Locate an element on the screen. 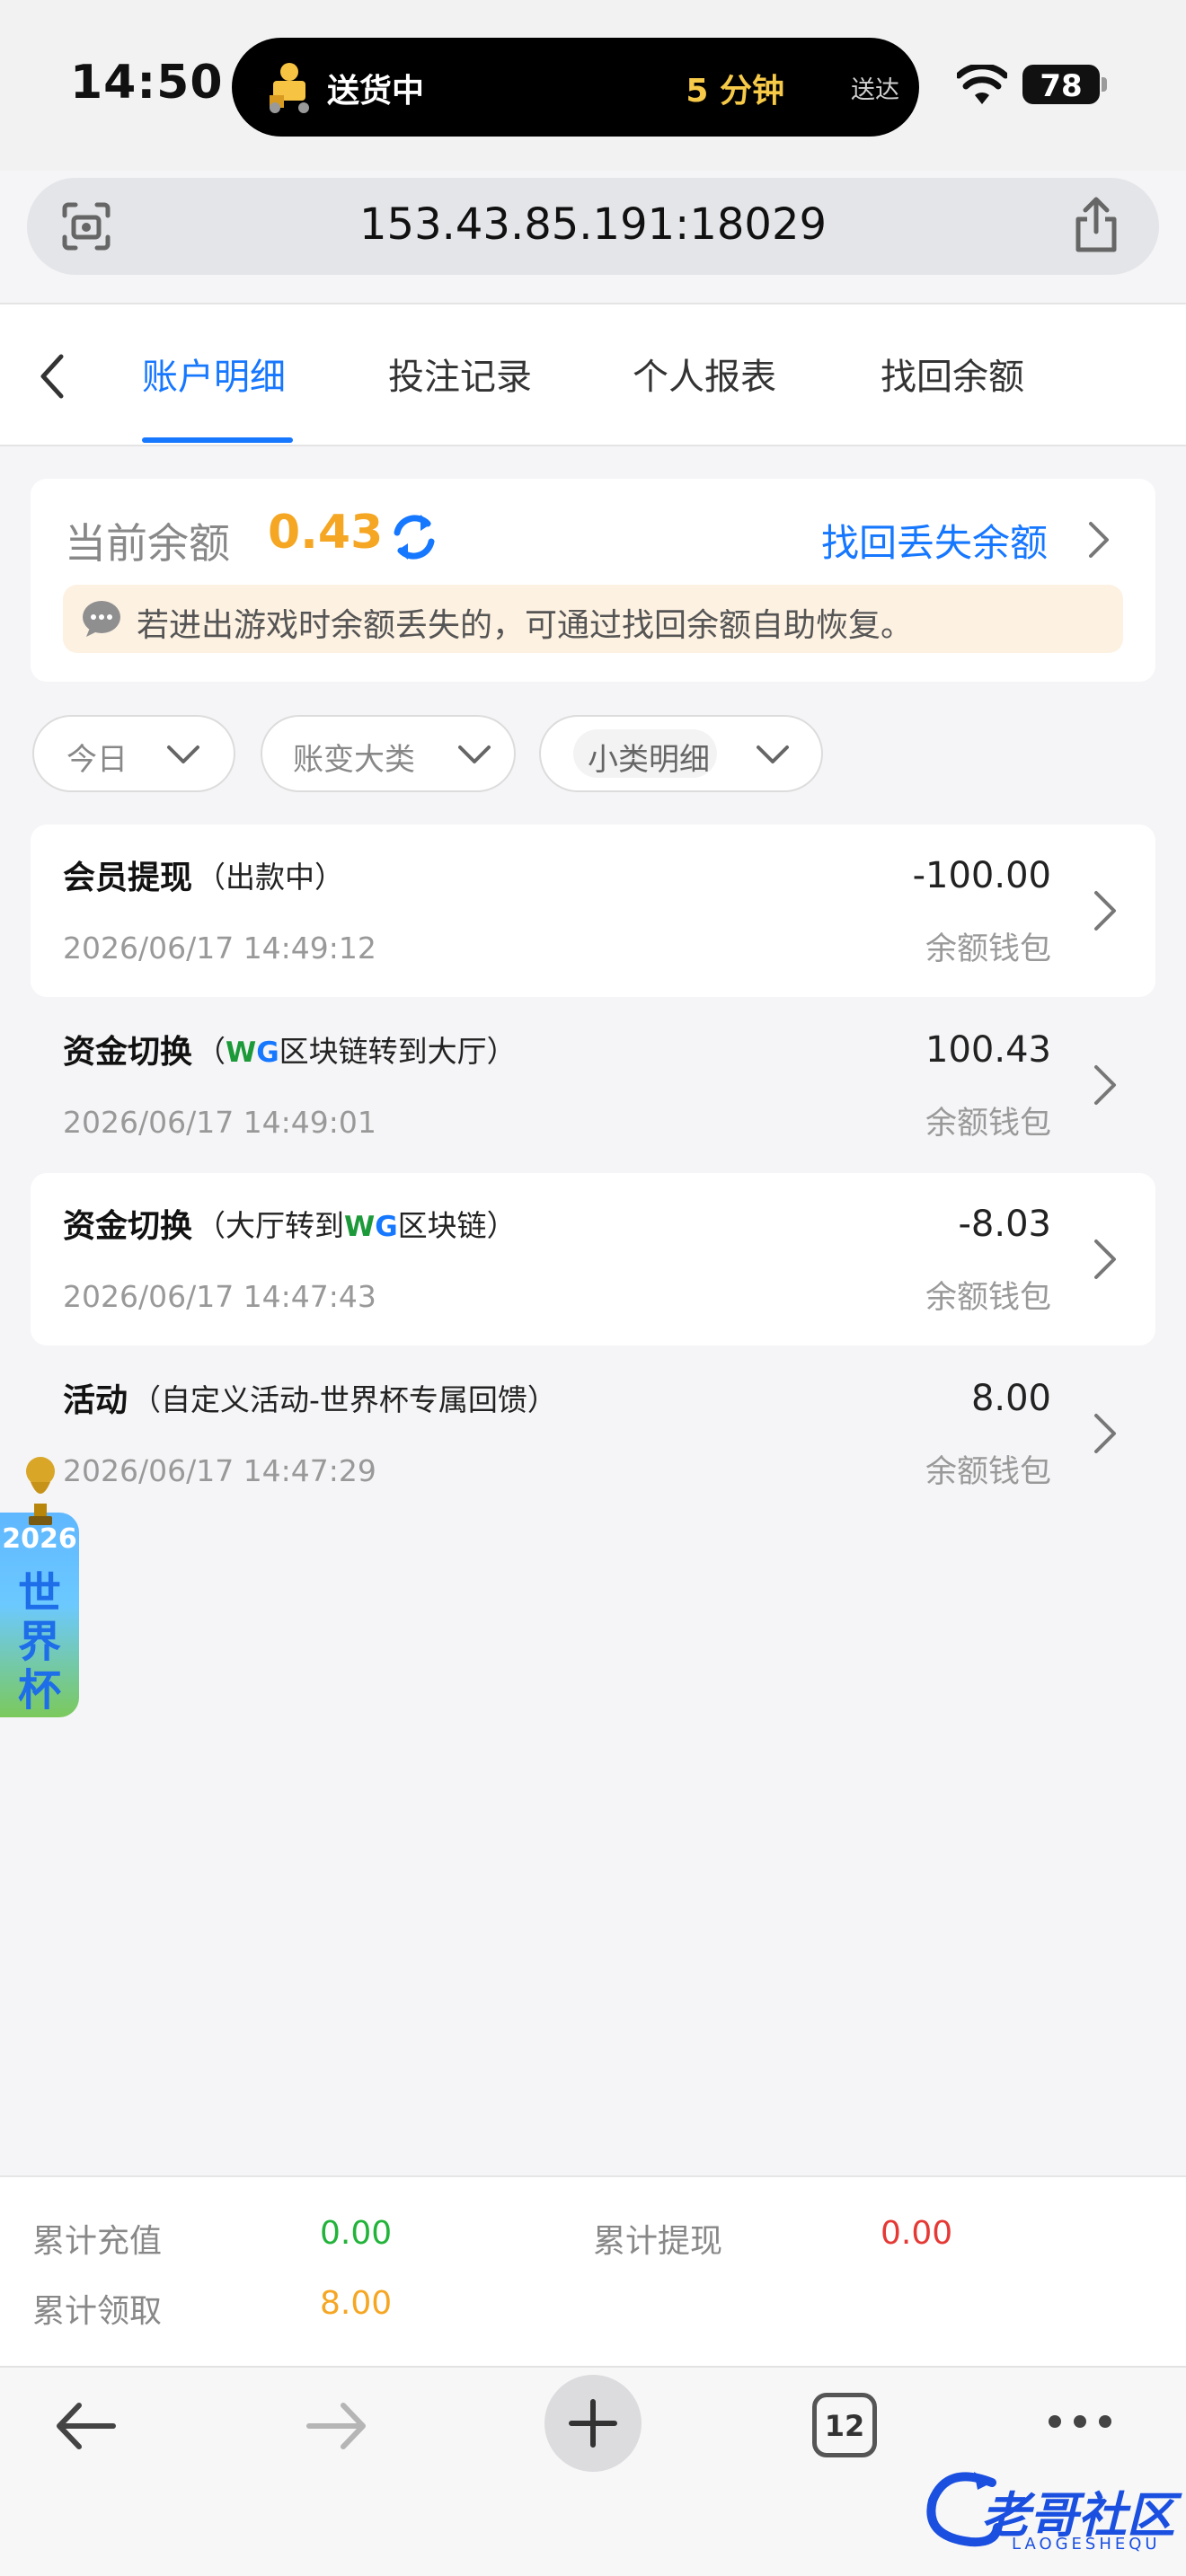  watermark-subtext: LAOGESHEQU is located at coordinates (1086, 2544).